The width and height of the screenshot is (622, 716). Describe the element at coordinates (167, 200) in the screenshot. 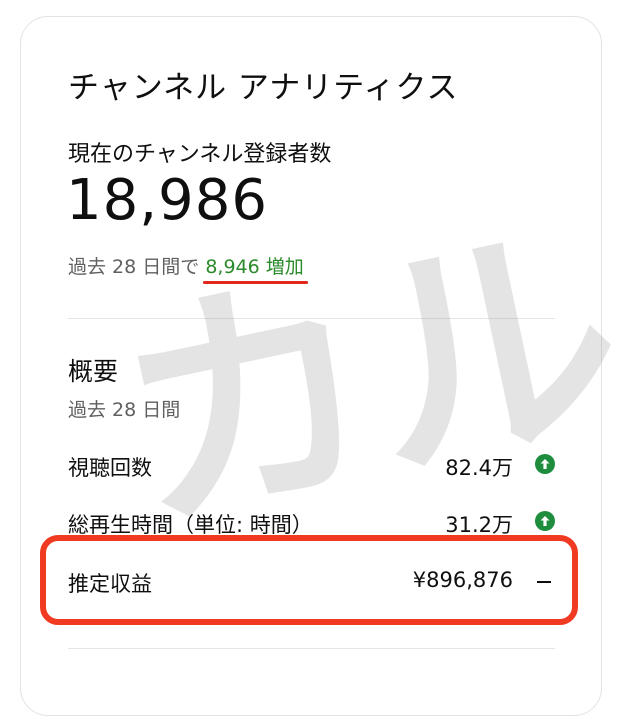

I see `subscribers-count: 18,986` at that location.